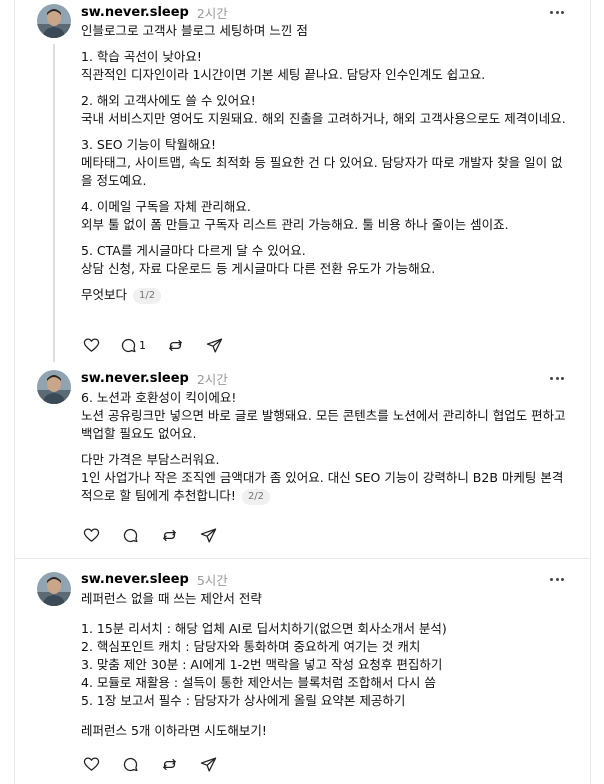 The height and width of the screenshot is (784, 604). Describe the element at coordinates (193, 250) in the screenshot. I see `text-line: 5. CTA를 게시글마다 다르게 달 수 있어요.` at that location.